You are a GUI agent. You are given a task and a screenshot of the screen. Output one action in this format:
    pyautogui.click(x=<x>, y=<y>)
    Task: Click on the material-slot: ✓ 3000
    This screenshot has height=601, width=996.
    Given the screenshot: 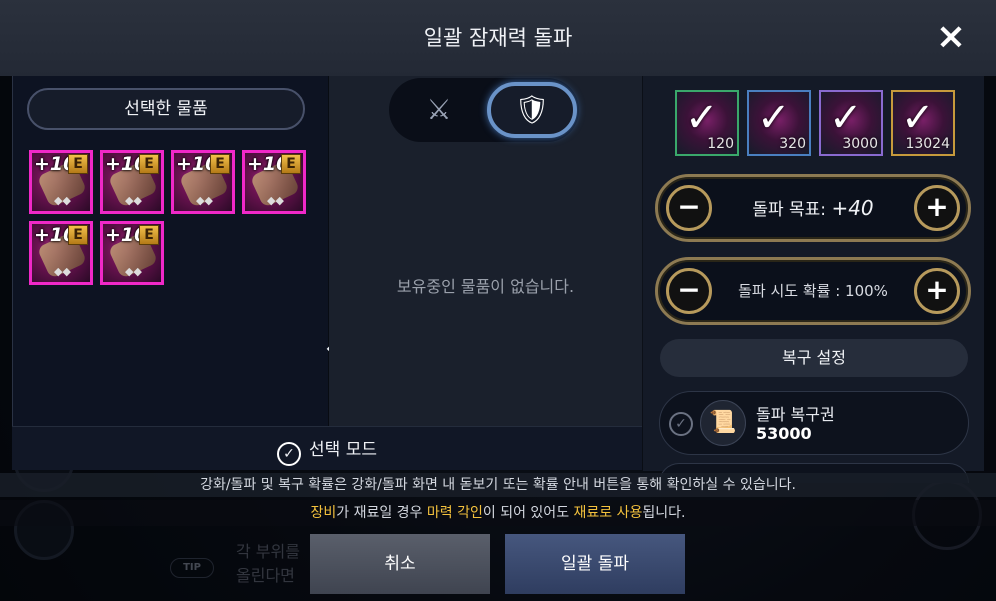 What is the action you would take?
    pyautogui.click(x=851, y=123)
    